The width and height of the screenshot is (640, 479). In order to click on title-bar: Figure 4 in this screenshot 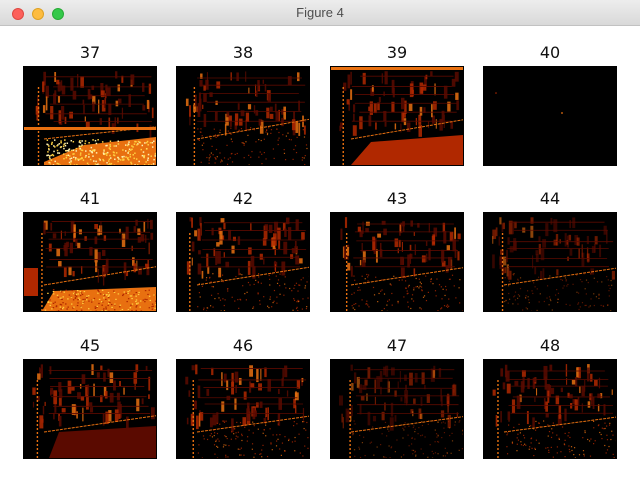, I will do `click(320, 13)`.